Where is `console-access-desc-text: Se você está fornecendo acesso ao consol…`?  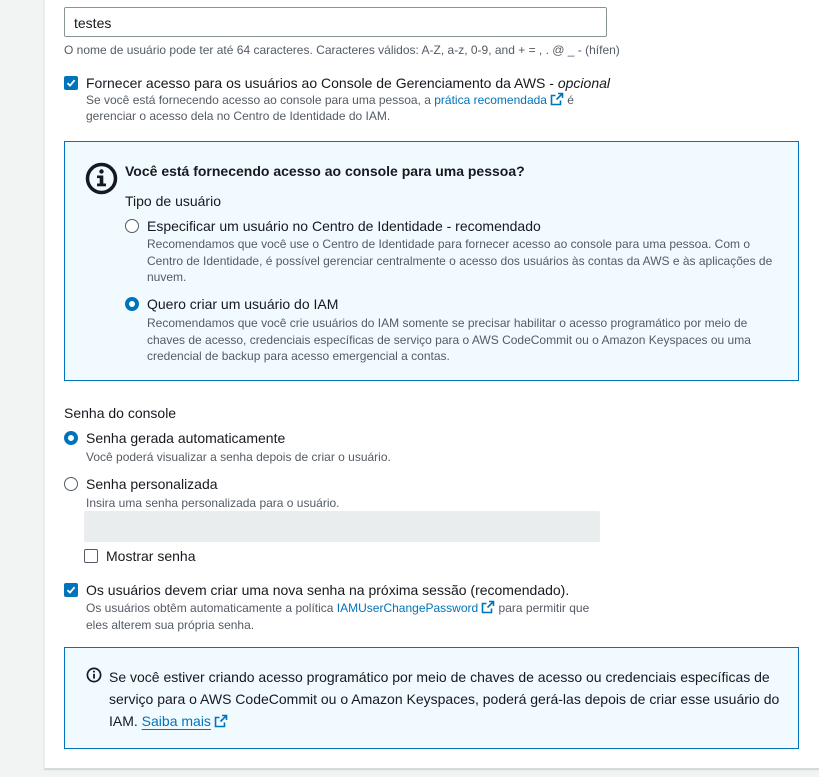 console-access-desc-text: Se você está fornecendo acesso ao consol… is located at coordinates (260, 100).